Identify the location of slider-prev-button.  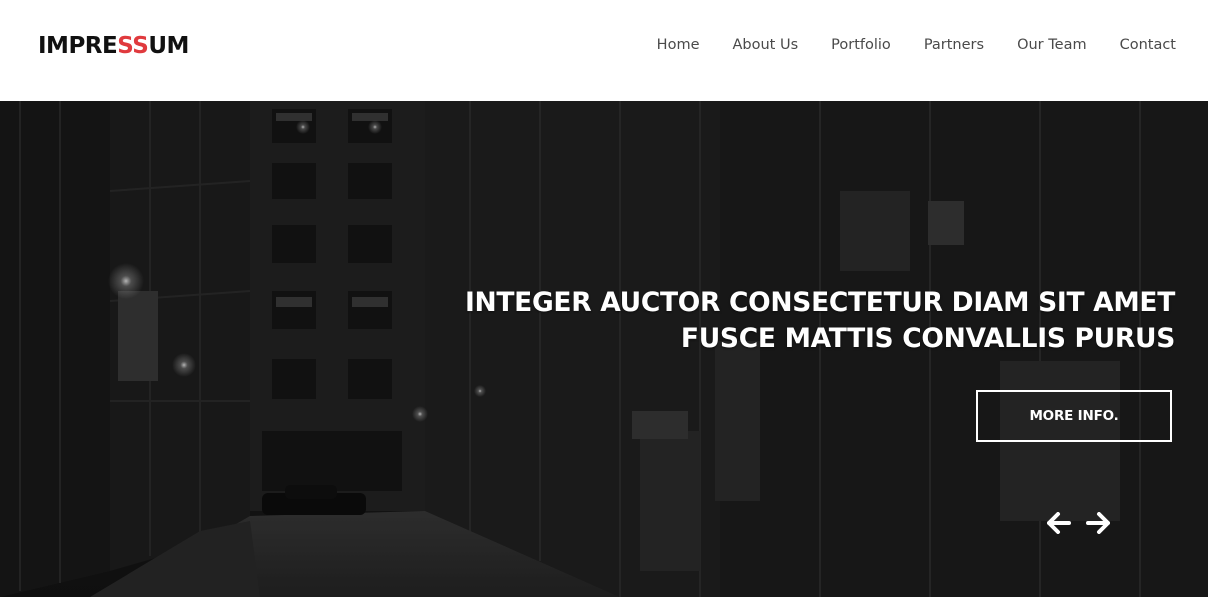
(1059, 523).